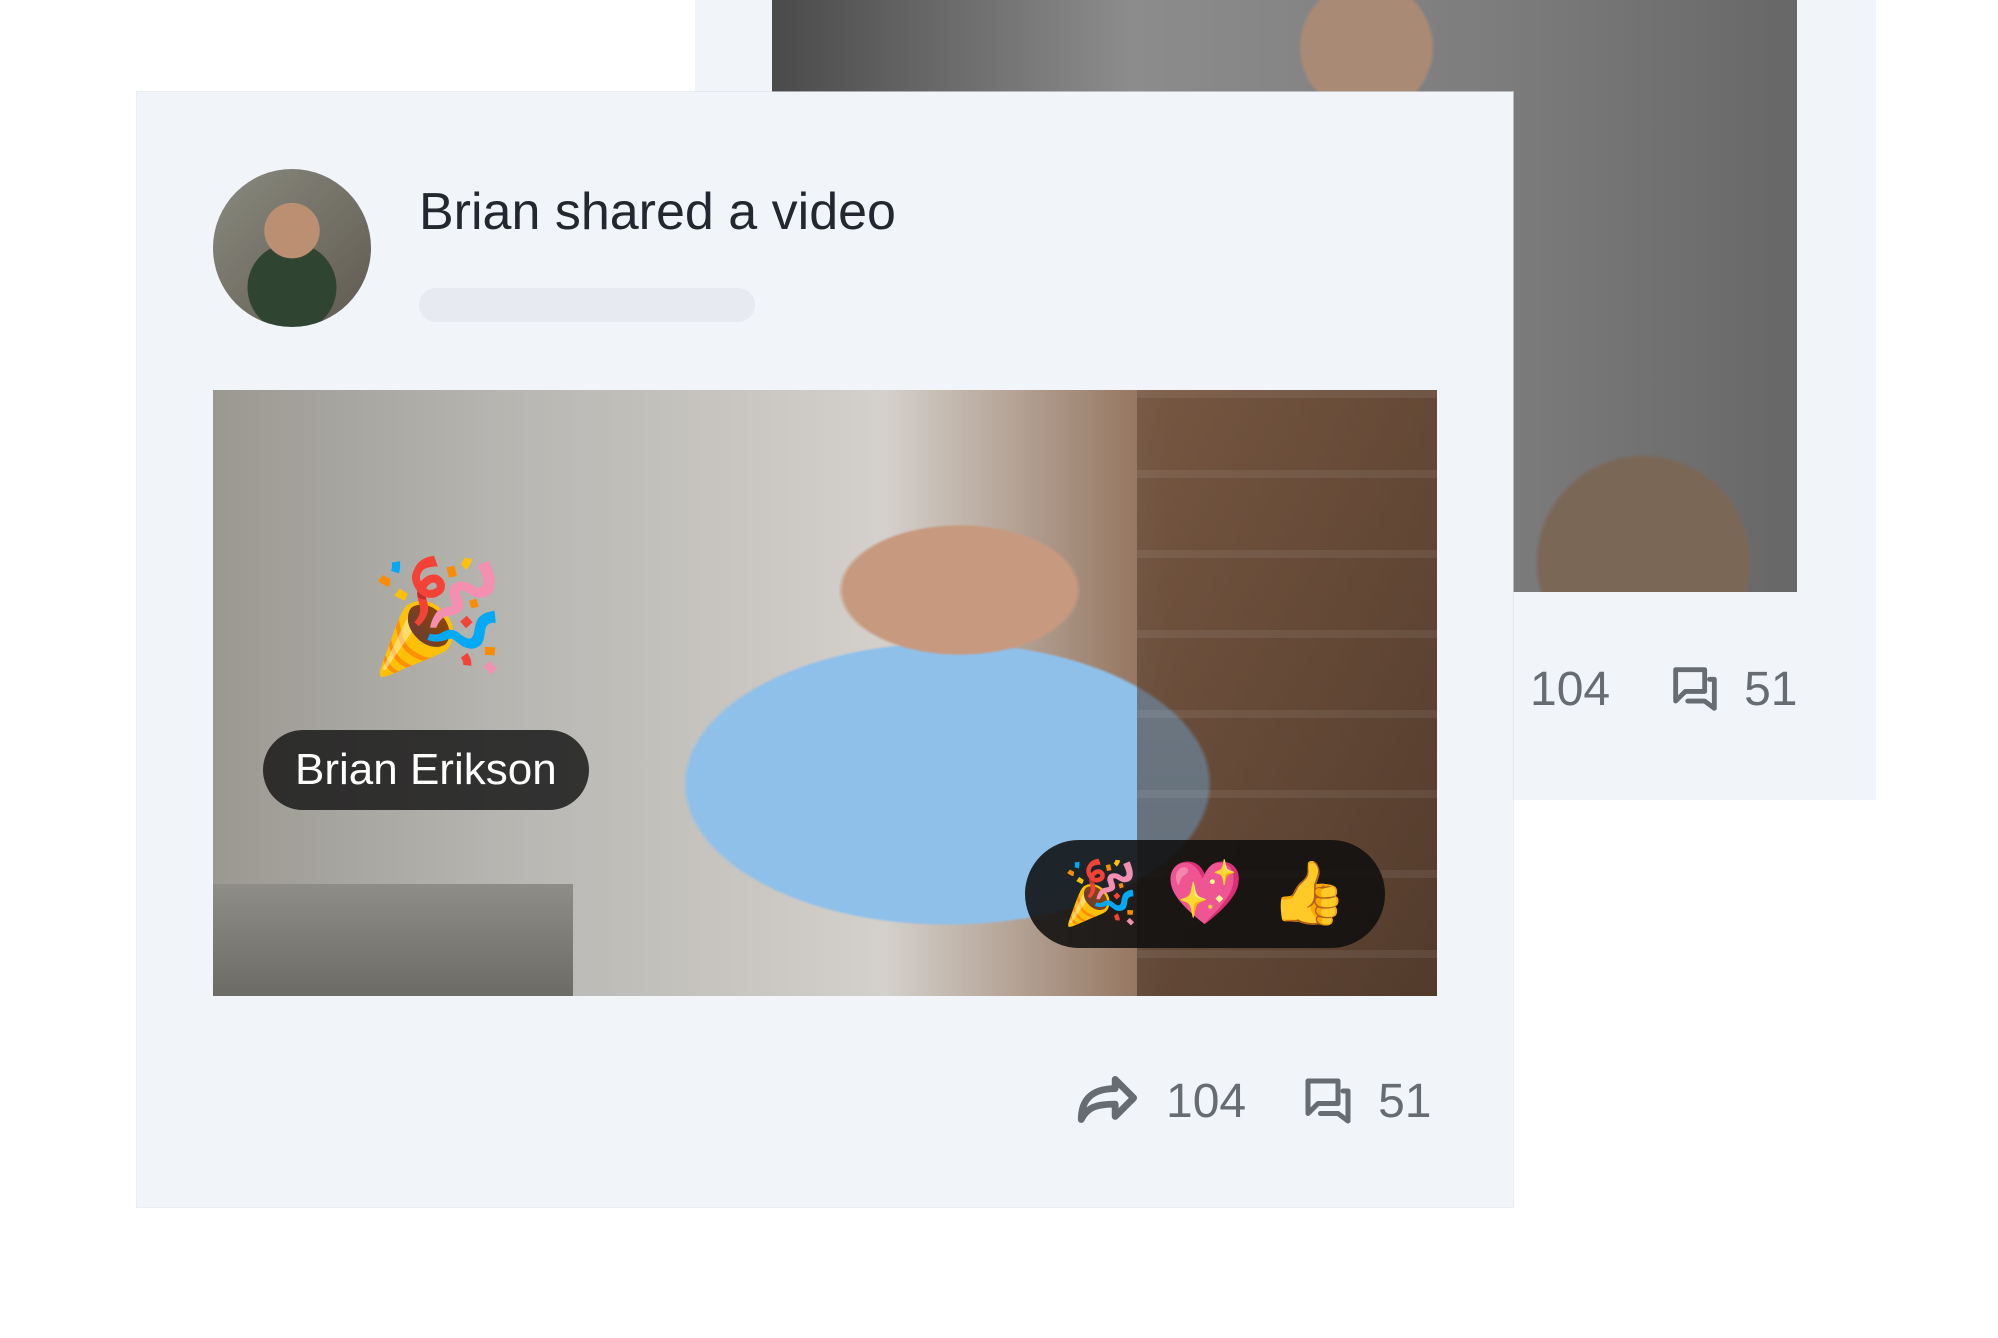 This screenshot has height=1338, width=1998. What do you see at coordinates (437, 616) in the screenshot?
I see `party-popper-overlay: 🎉` at bounding box center [437, 616].